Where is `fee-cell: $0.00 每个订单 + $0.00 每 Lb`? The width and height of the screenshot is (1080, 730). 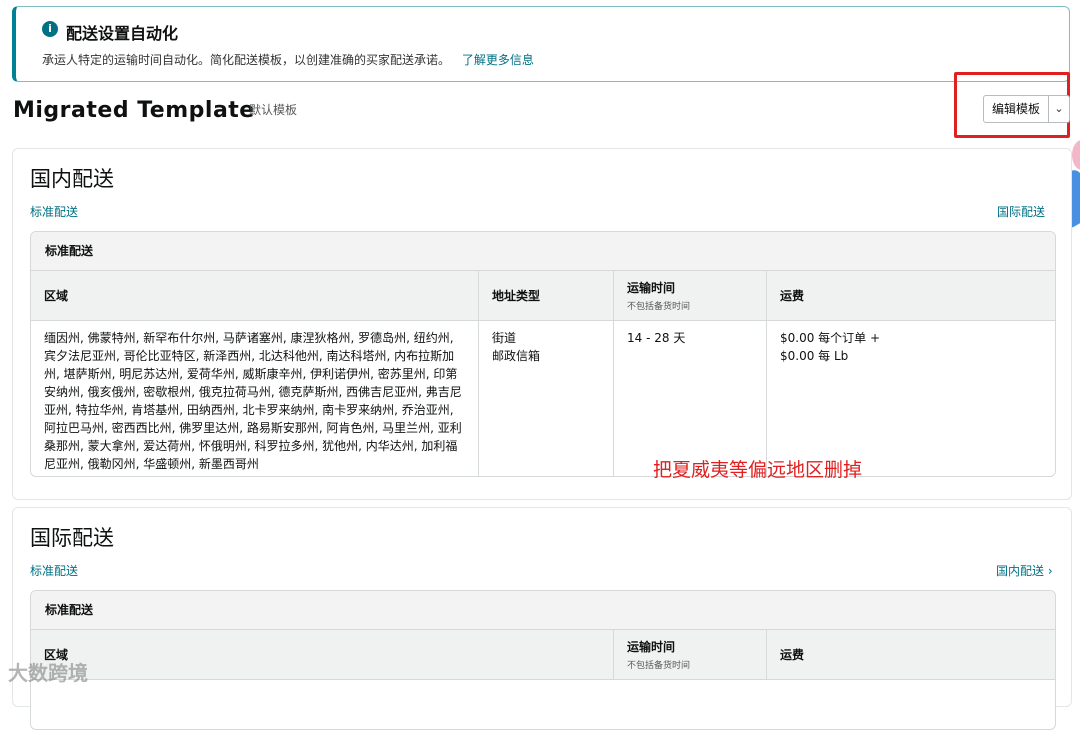 fee-cell: $0.00 每个订单 + $0.00 每 Lb is located at coordinates (830, 347).